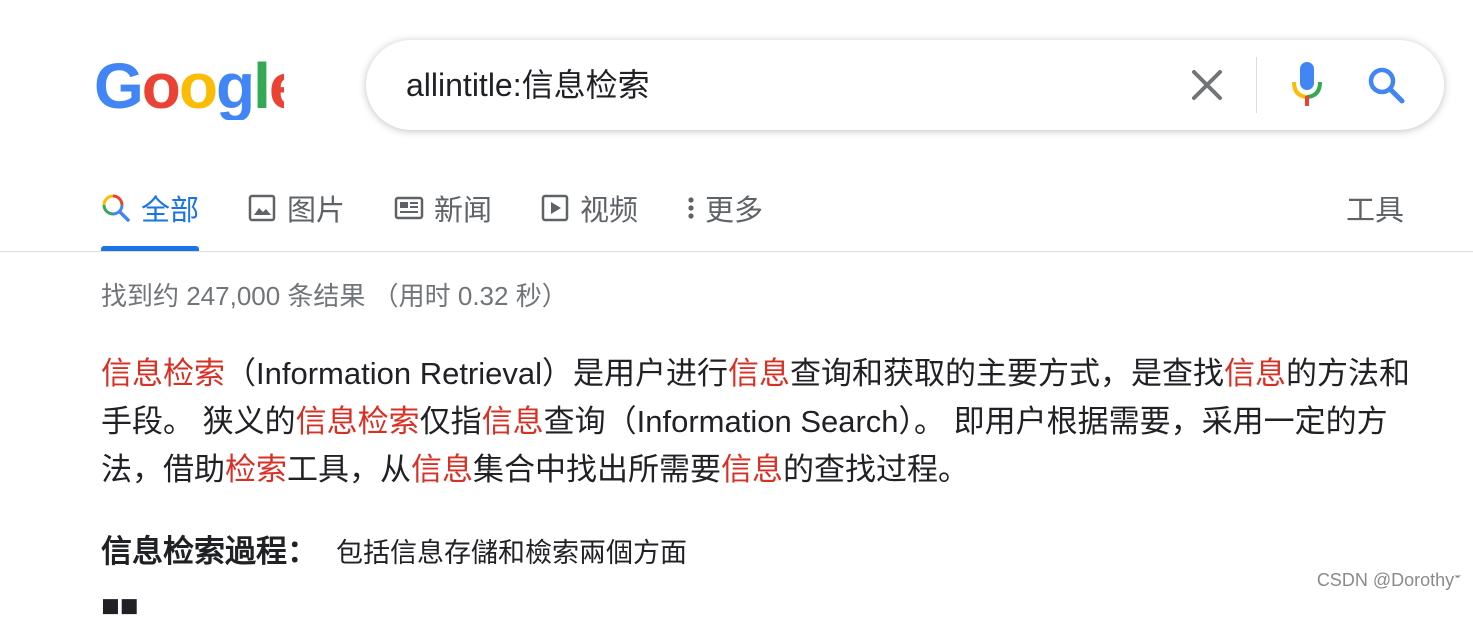 The width and height of the screenshot is (1473, 624). I want to click on tab-all: 全部, so click(150, 208).